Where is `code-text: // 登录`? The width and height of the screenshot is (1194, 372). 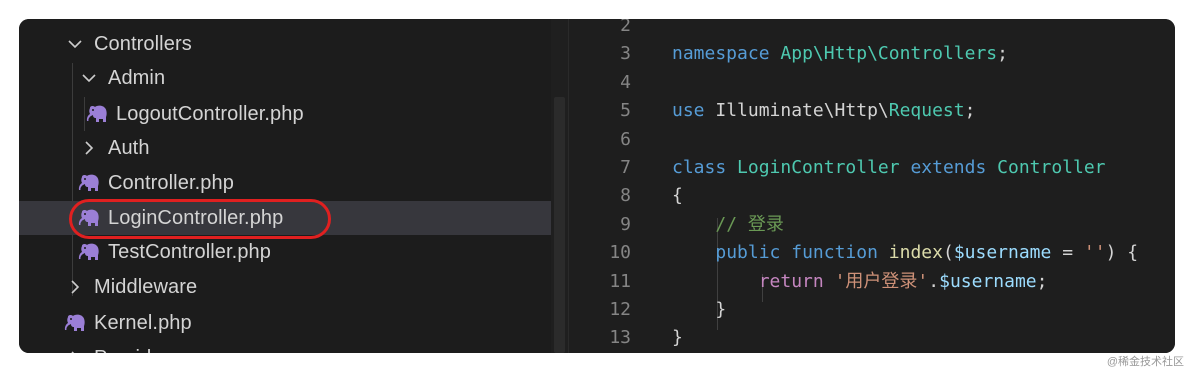 code-text: // 登录 is located at coordinates (728, 225).